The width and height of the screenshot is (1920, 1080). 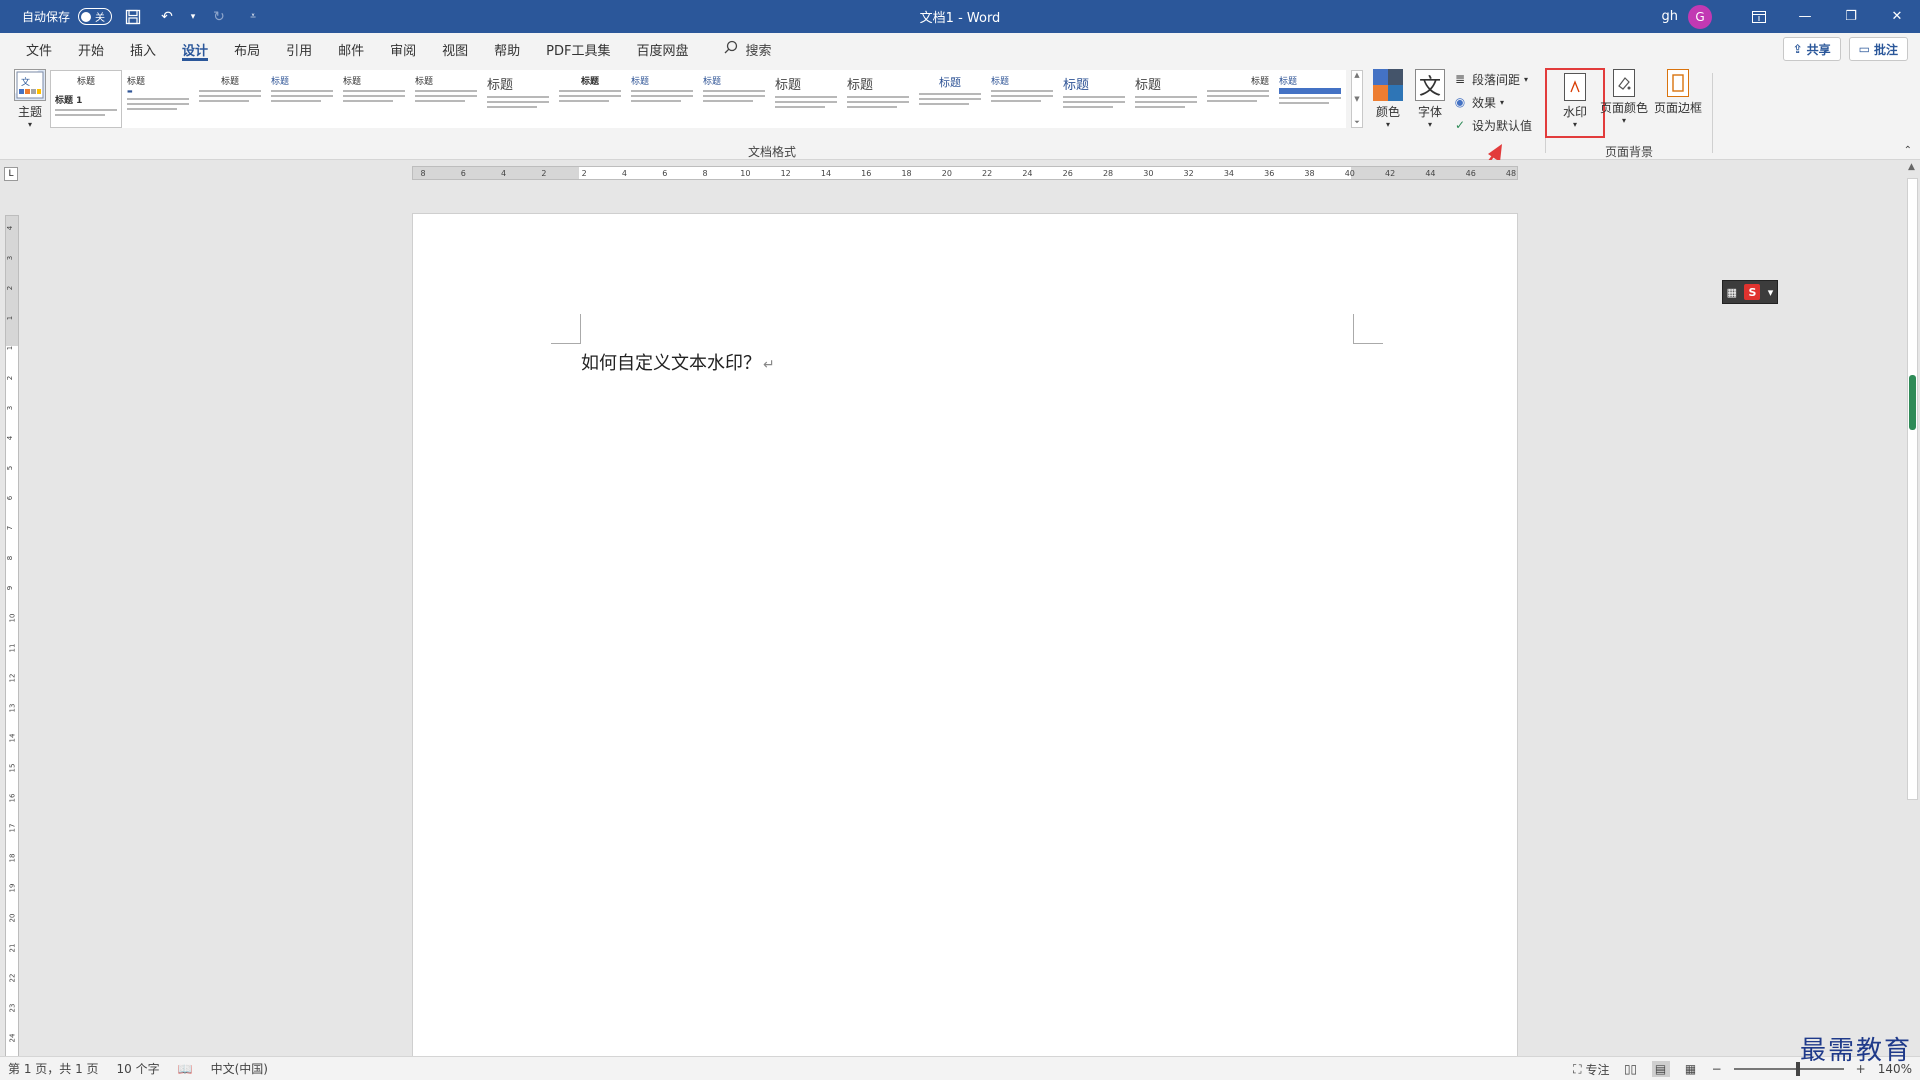 What do you see at coordinates (11, 174) in the screenshot?
I see `tab-selector-icon: L` at bounding box center [11, 174].